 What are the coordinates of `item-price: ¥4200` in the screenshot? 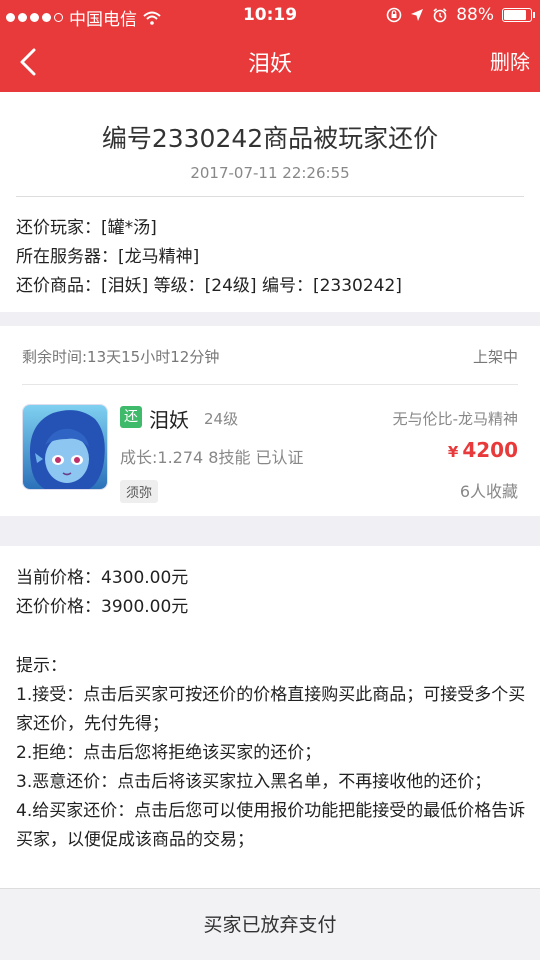 It's located at (483, 450).